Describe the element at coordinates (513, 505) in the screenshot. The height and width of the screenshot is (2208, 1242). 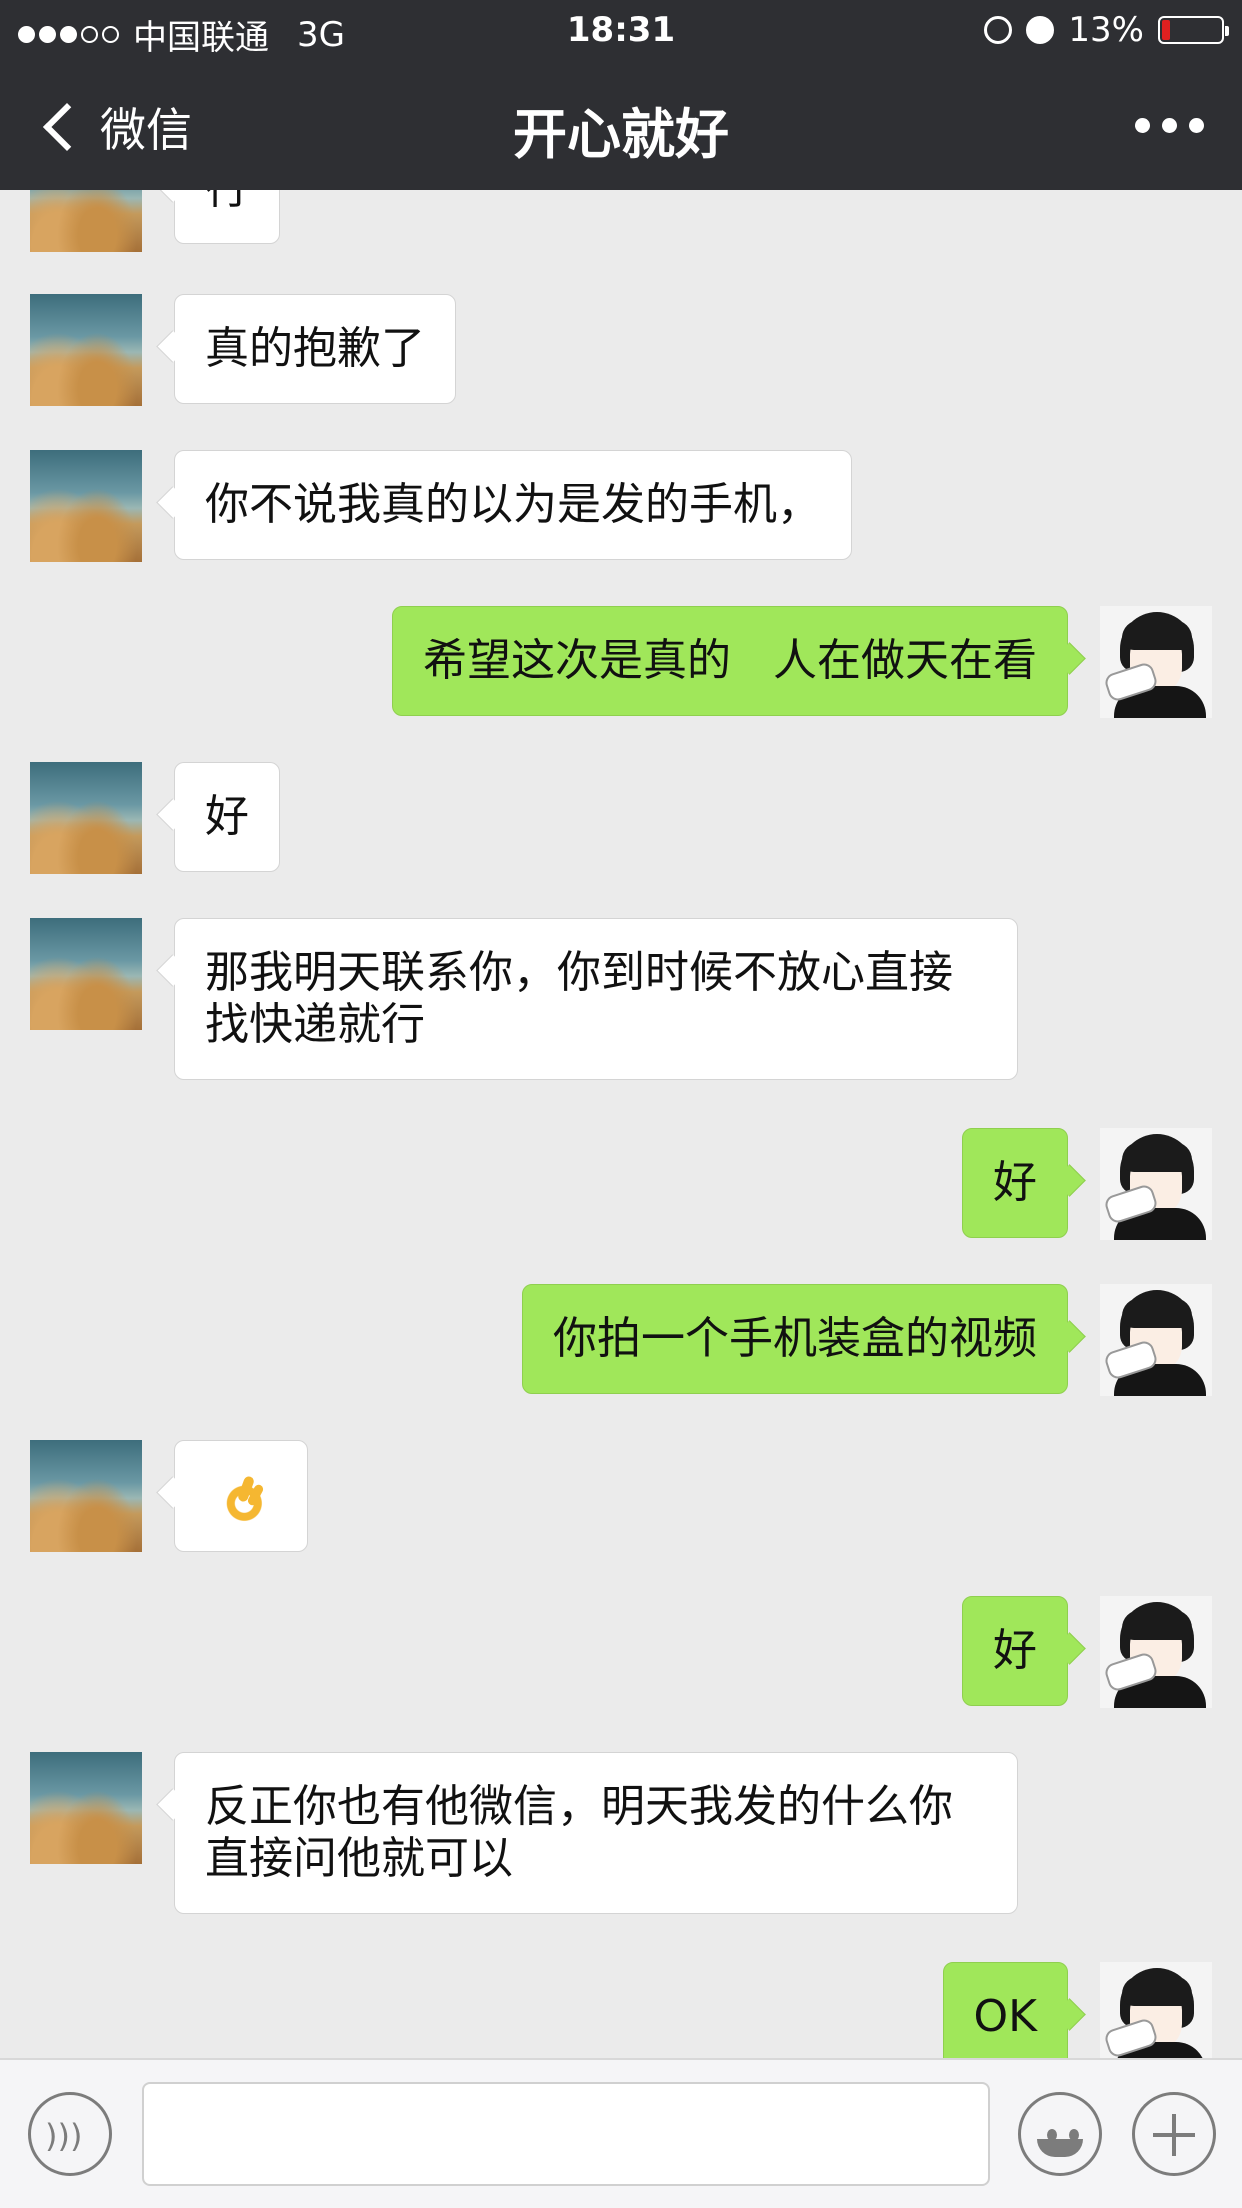
I see `message-bubble: 你不说我真的以为是发的手机，` at that location.